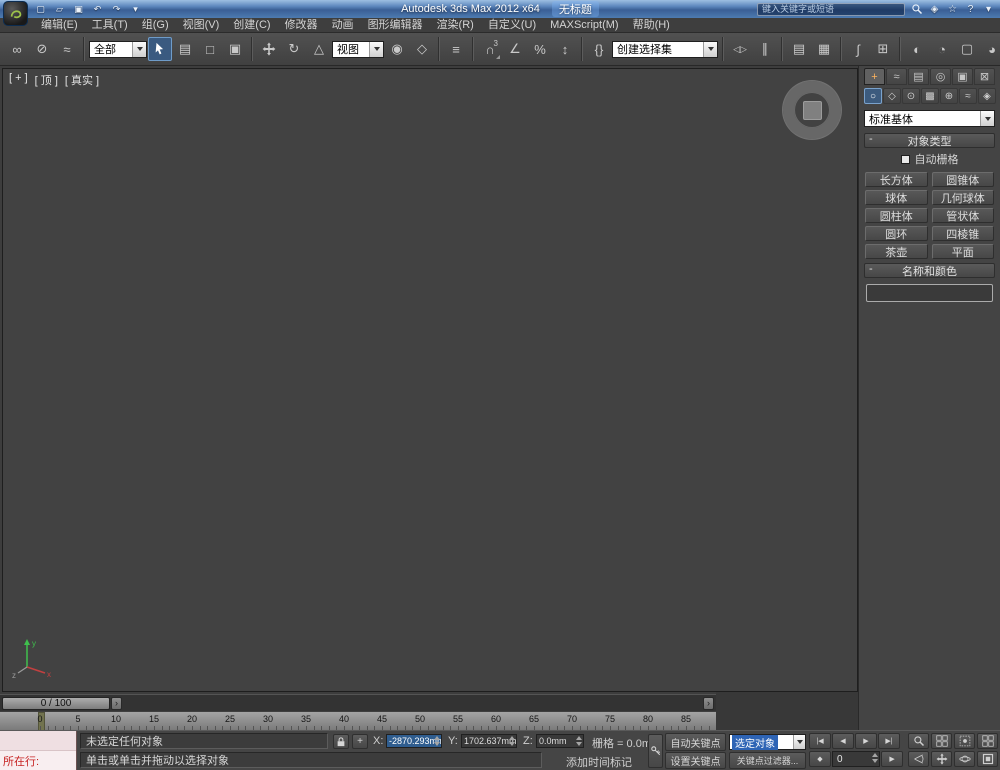 The height and width of the screenshot is (770, 1000). Describe the element at coordinates (824, 49) in the screenshot. I see `graphite-ribbon-button: ▦` at that location.